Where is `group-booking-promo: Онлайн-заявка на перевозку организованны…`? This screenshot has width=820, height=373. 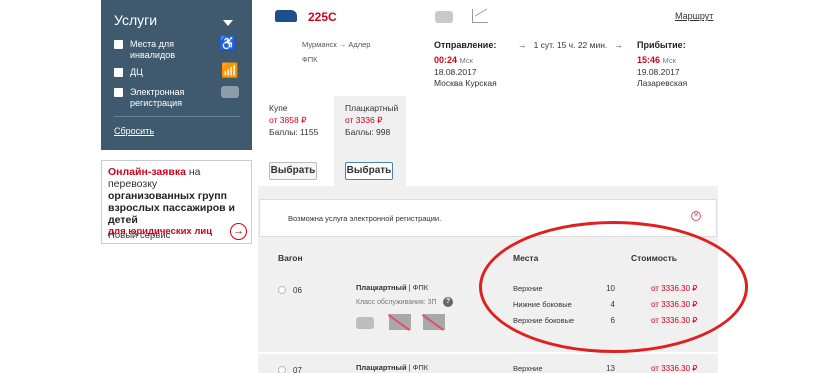
group-booking-promo: Онлайн-заявка на перевозку организованны… is located at coordinates (176, 202).